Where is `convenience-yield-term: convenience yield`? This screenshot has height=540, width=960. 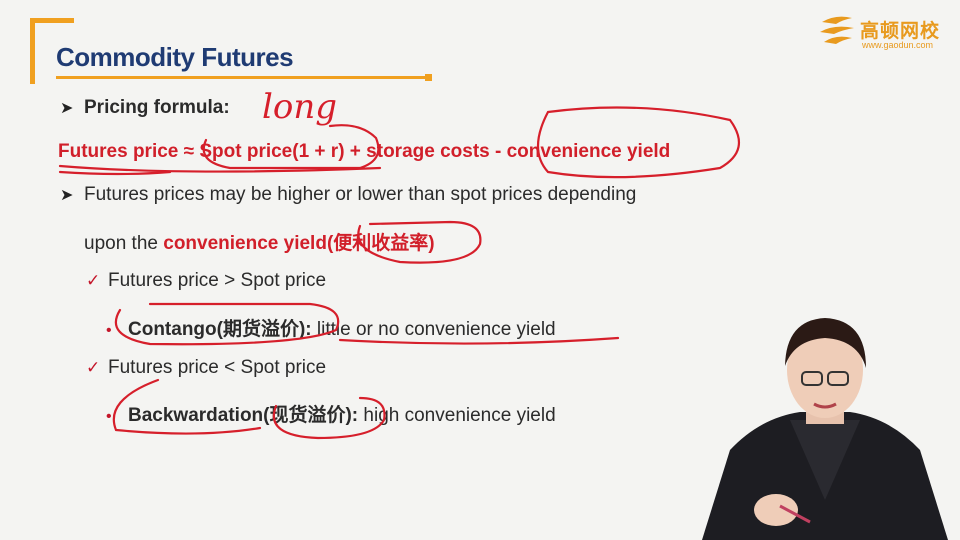 convenience-yield-term: convenience yield is located at coordinates (245, 243).